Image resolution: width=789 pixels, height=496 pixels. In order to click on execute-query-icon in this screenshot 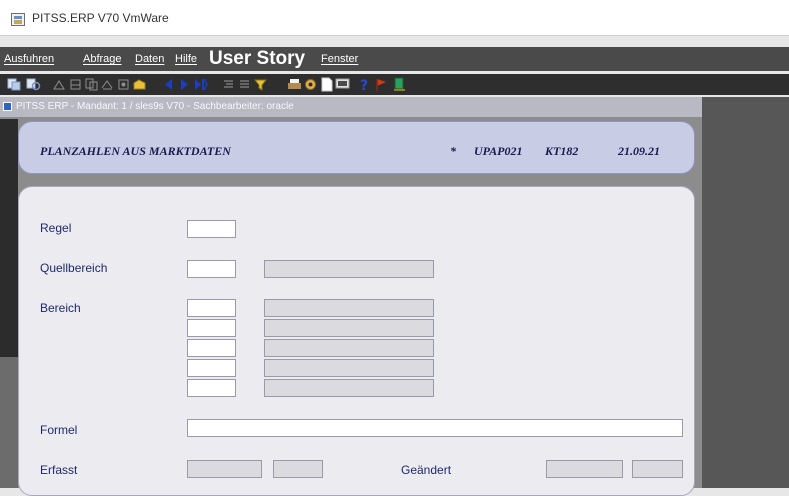, I will do `click(14, 84)`.